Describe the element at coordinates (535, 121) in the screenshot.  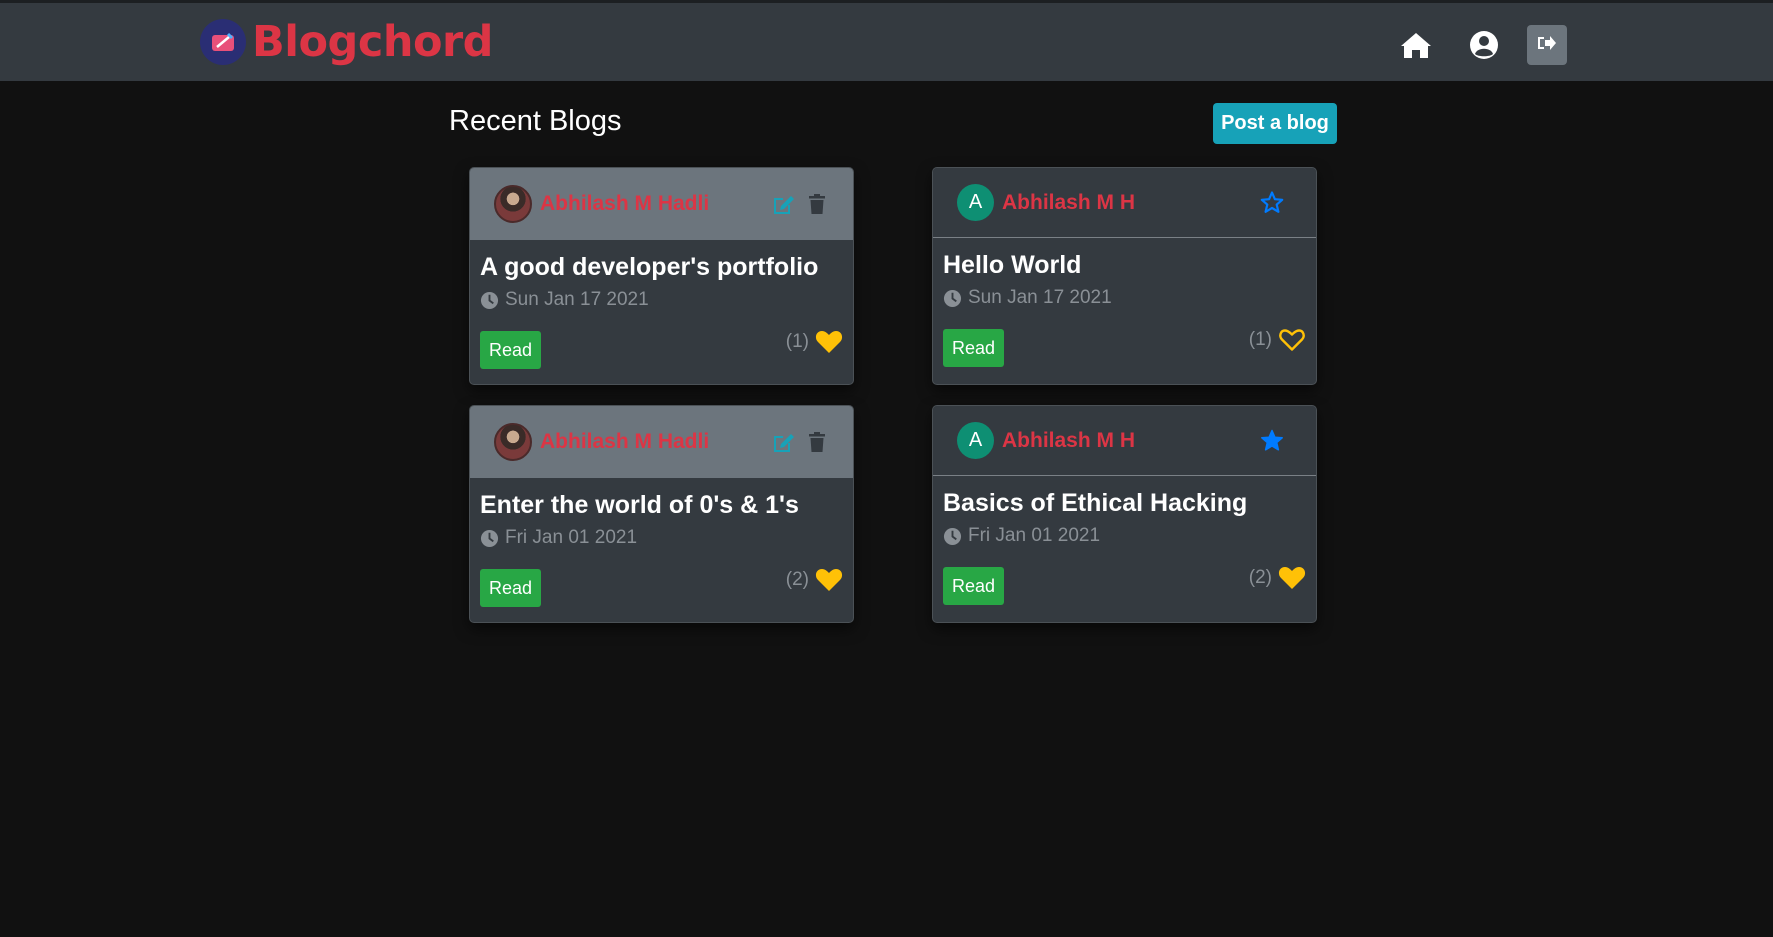
I see `page-title: Recent Blogs` at that location.